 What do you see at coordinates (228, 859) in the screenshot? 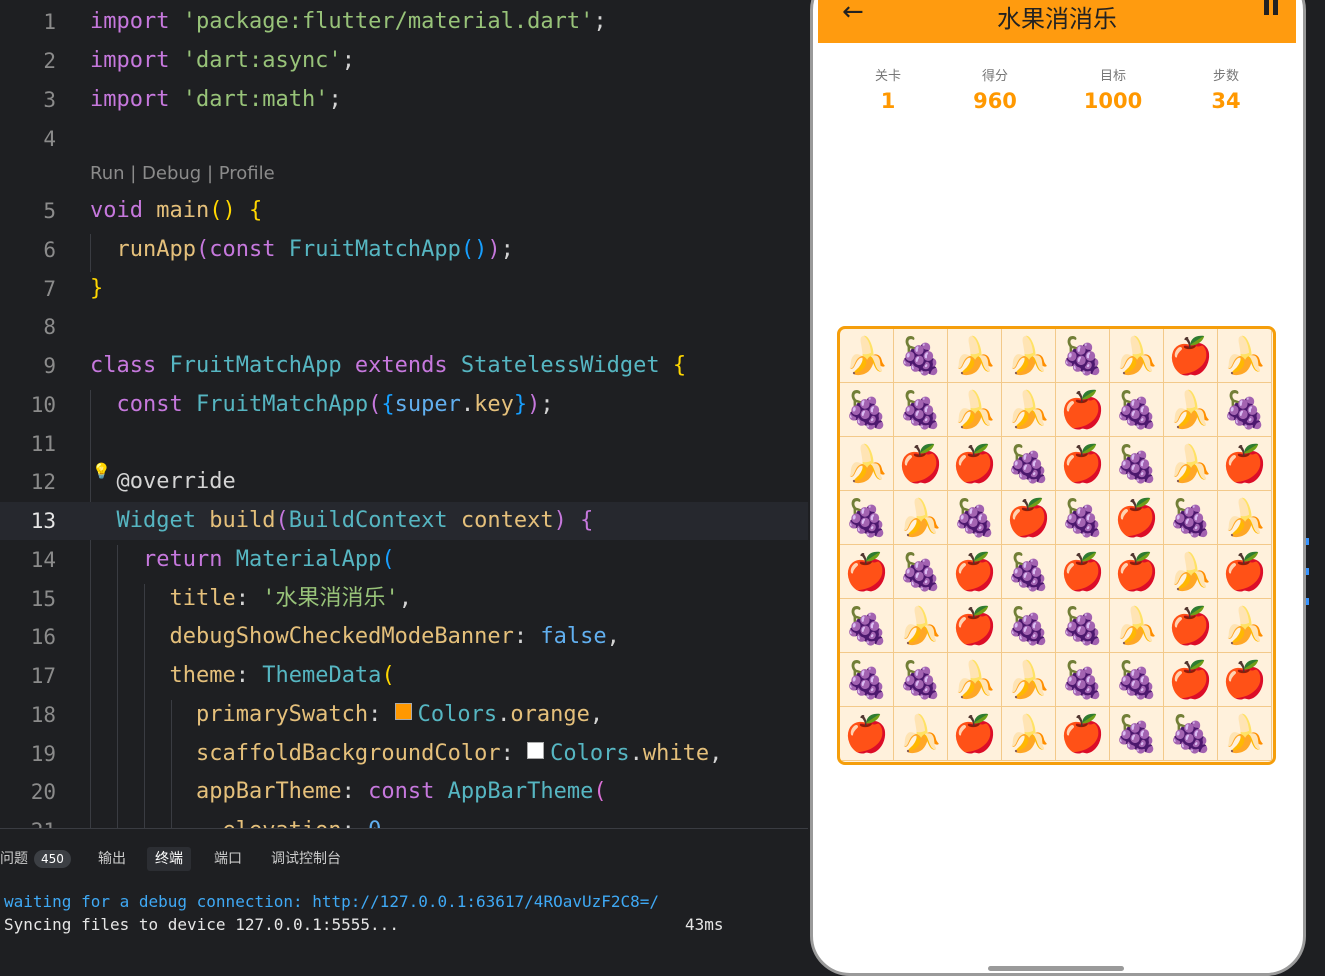
I see `tab-ports: 端口` at bounding box center [228, 859].